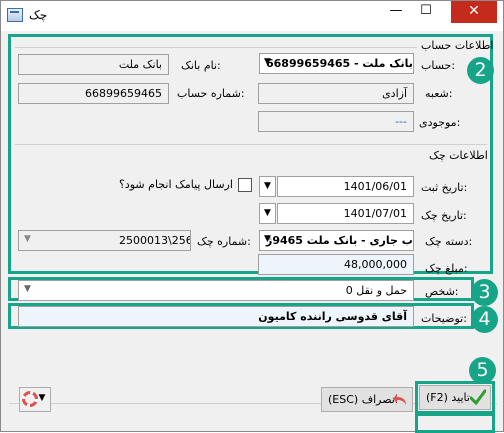  What do you see at coordinates (442, 291) in the screenshot?
I see `person-label: شخص:` at bounding box center [442, 291].